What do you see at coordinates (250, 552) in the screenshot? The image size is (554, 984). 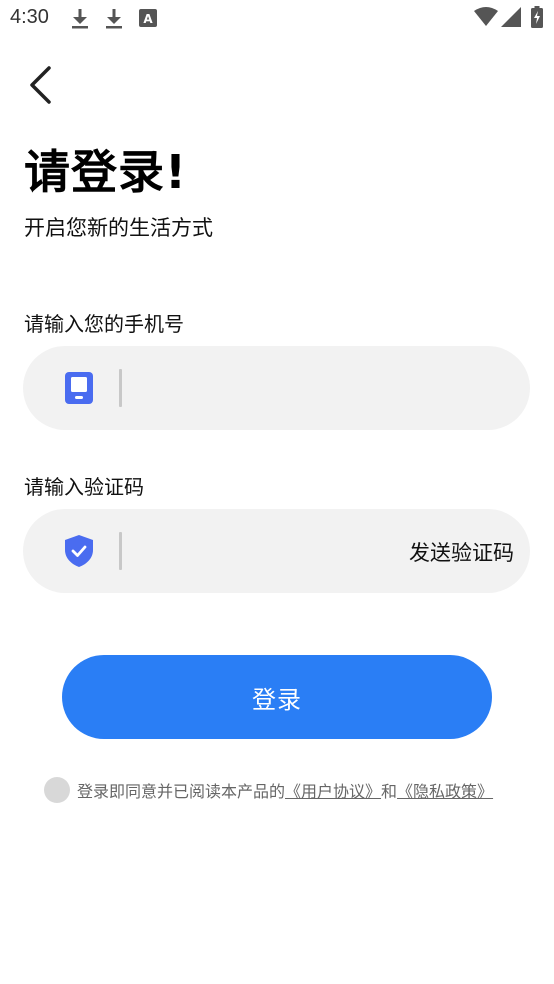 I see `verification-code-input` at bounding box center [250, 552].